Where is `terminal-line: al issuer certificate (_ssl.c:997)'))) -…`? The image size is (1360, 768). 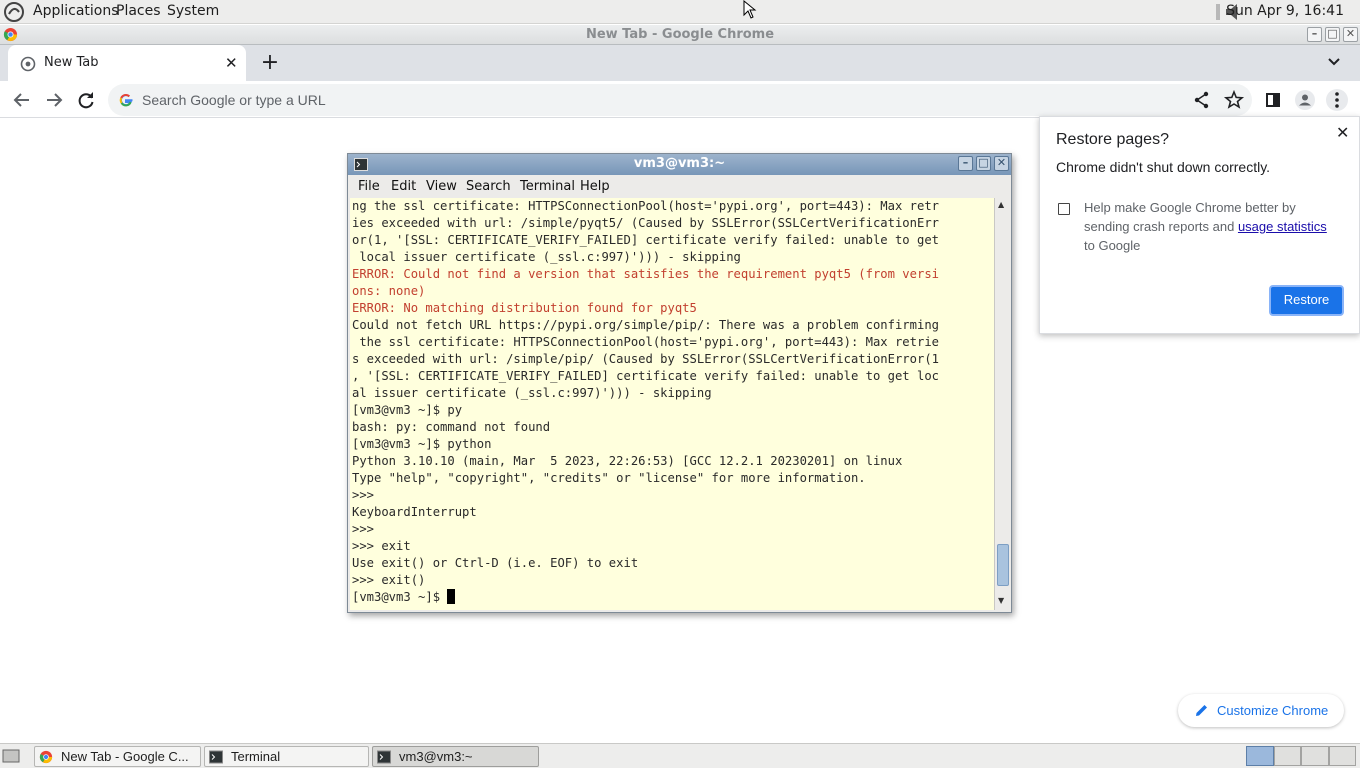
terminal-line: al issuer certificate (_ssl.c:997)'))) -… is located at coordinates (532, 393).